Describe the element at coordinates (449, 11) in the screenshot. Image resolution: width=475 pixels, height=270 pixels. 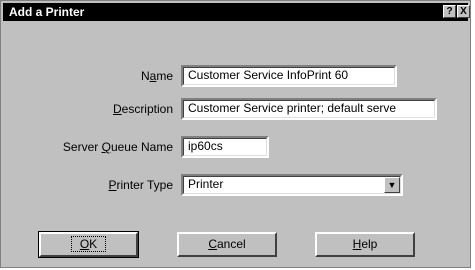
I see `help-icon: ?` at that location.